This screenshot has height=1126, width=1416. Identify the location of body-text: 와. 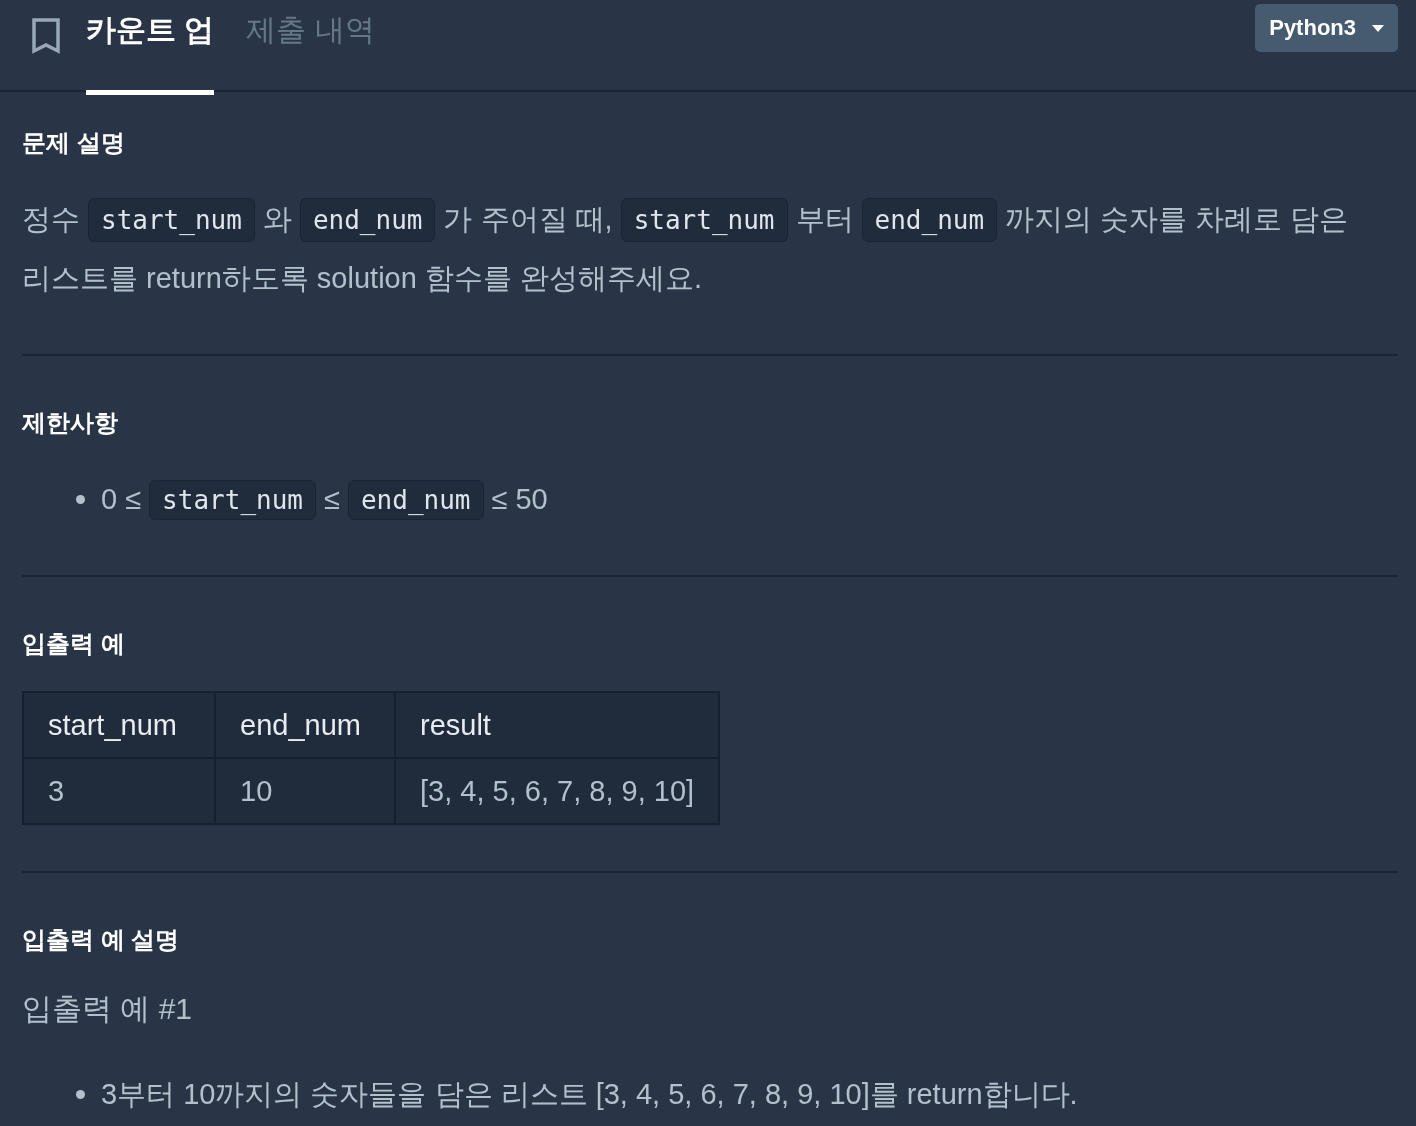
(277, 219).